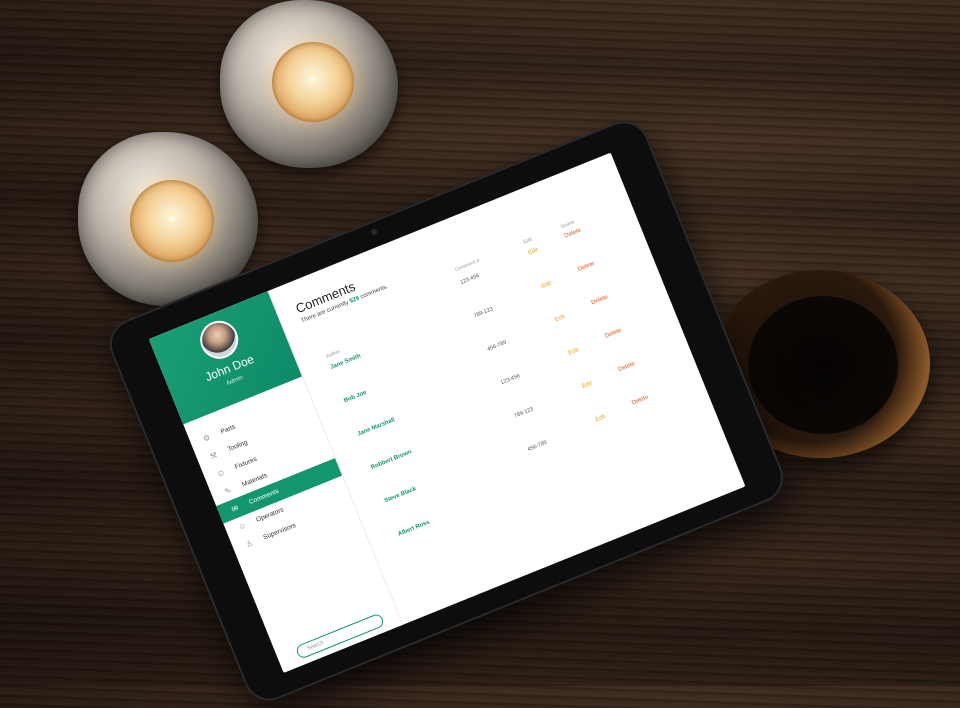 This screenshot has height=708, width=960. What do you see at coordinates (354, 300) in the screenshot?
I see `comment-count: $29` at bounding box center [354, 300].